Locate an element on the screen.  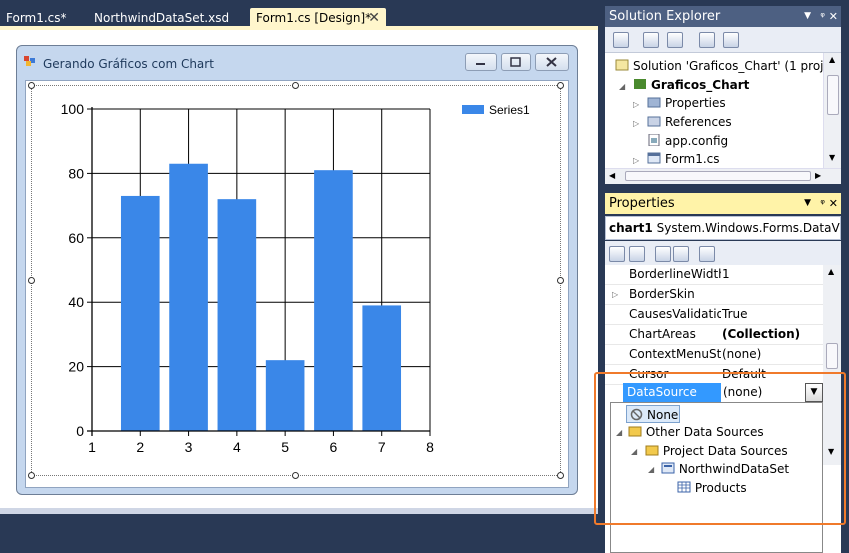
x-tick-label: 1 is located at coordinates (92, 447).